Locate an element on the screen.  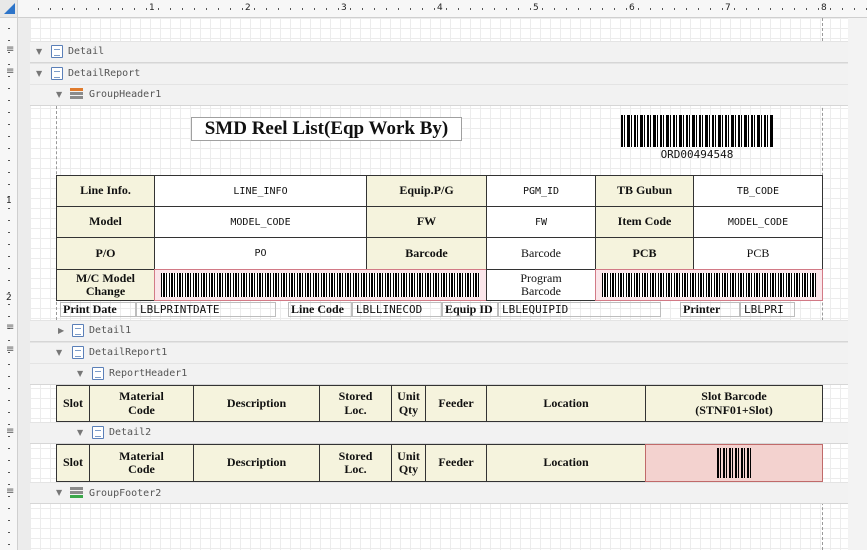
band-detail-report is located at coordinates (439, 74).